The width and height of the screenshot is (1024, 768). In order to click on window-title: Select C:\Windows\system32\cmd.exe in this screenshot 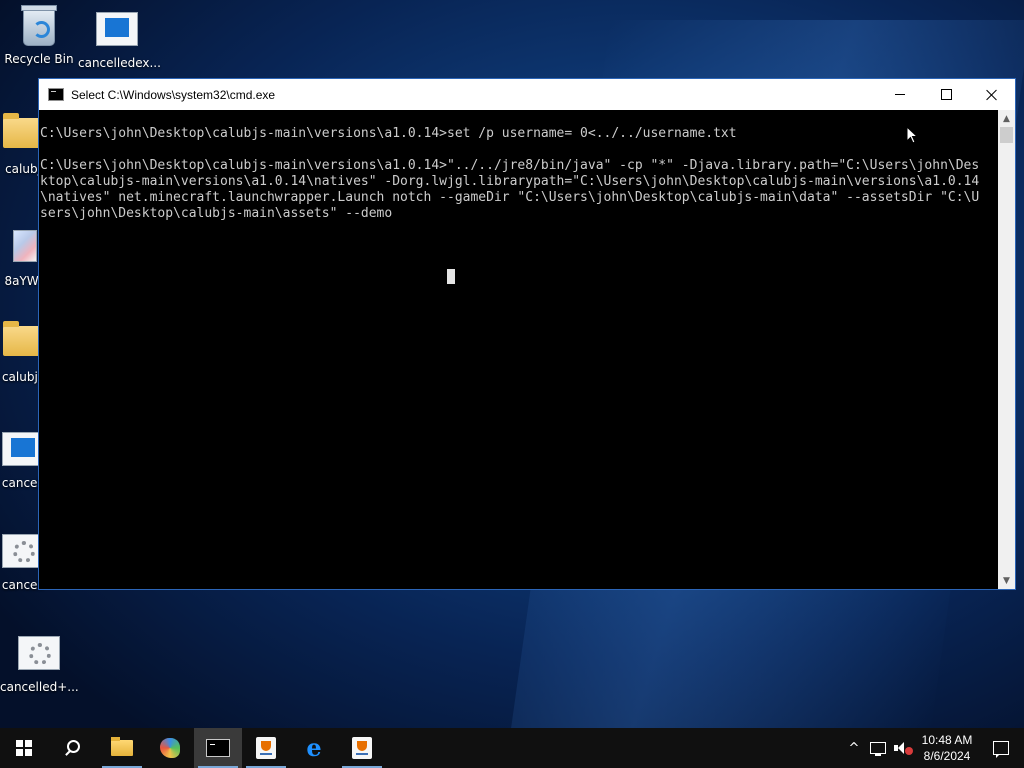, I will do `click(173, 94)`.